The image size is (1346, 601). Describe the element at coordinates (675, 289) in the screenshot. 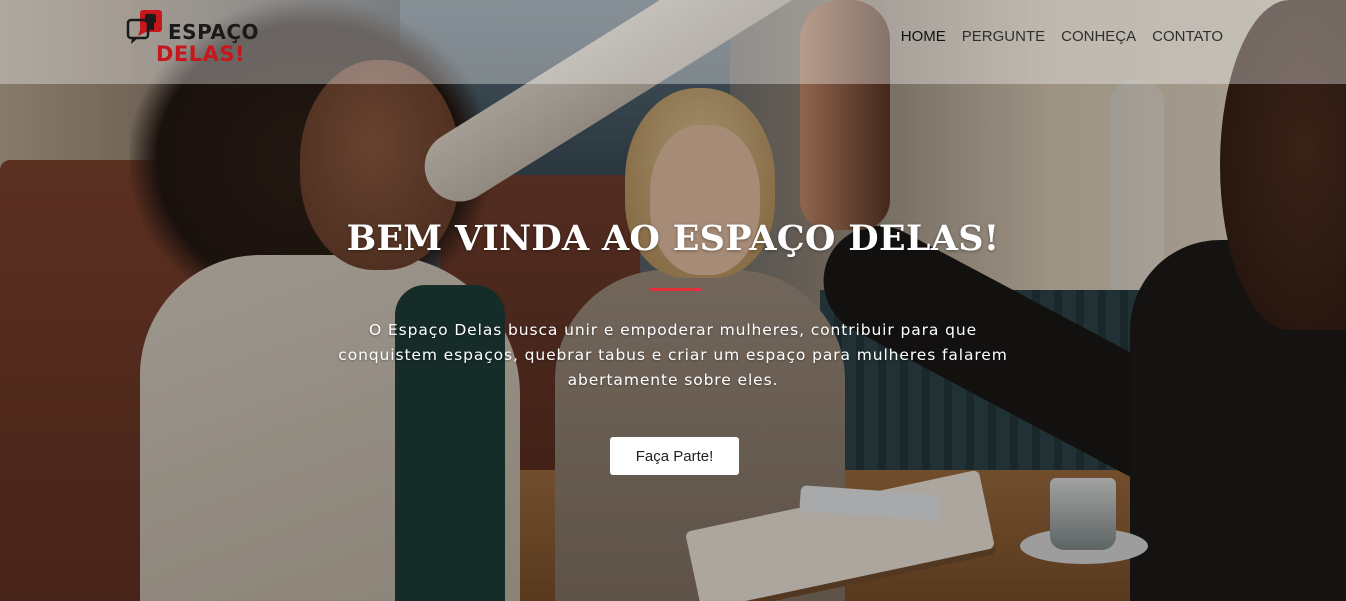

I see `title-divider` at that location.